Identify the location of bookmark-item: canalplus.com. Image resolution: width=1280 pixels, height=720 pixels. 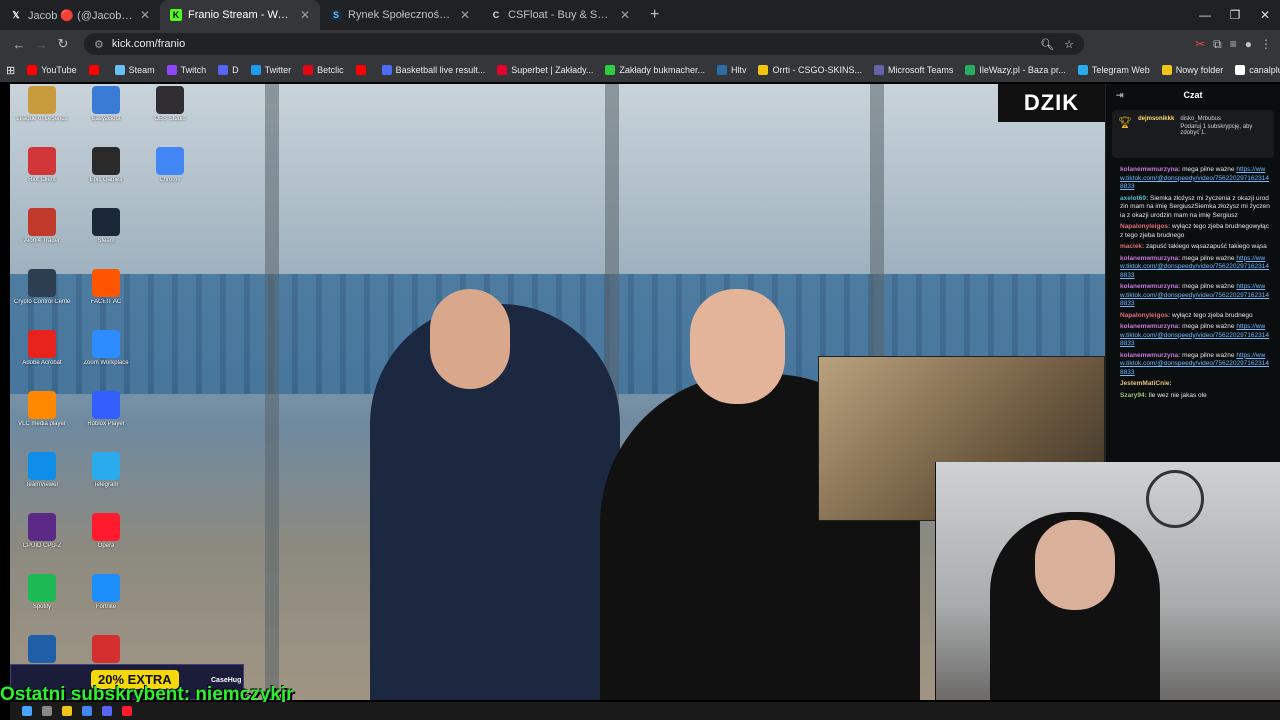
(1257, 70).